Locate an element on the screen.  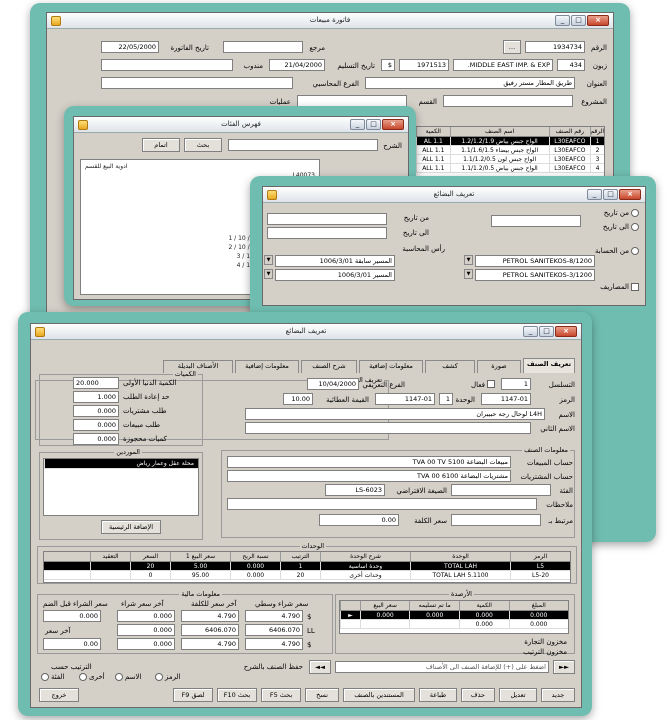
item-field-2: 1200/PETROL SANITEKOS-3 is located at coordinates (535, 275).